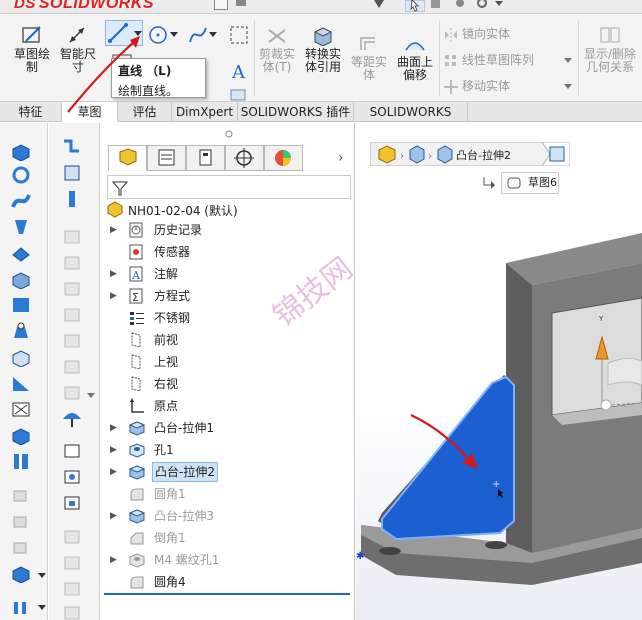 This screenshot has height=620, width=642. I want to click on offset-entities-button: 等距实 体, so click(369, 58).